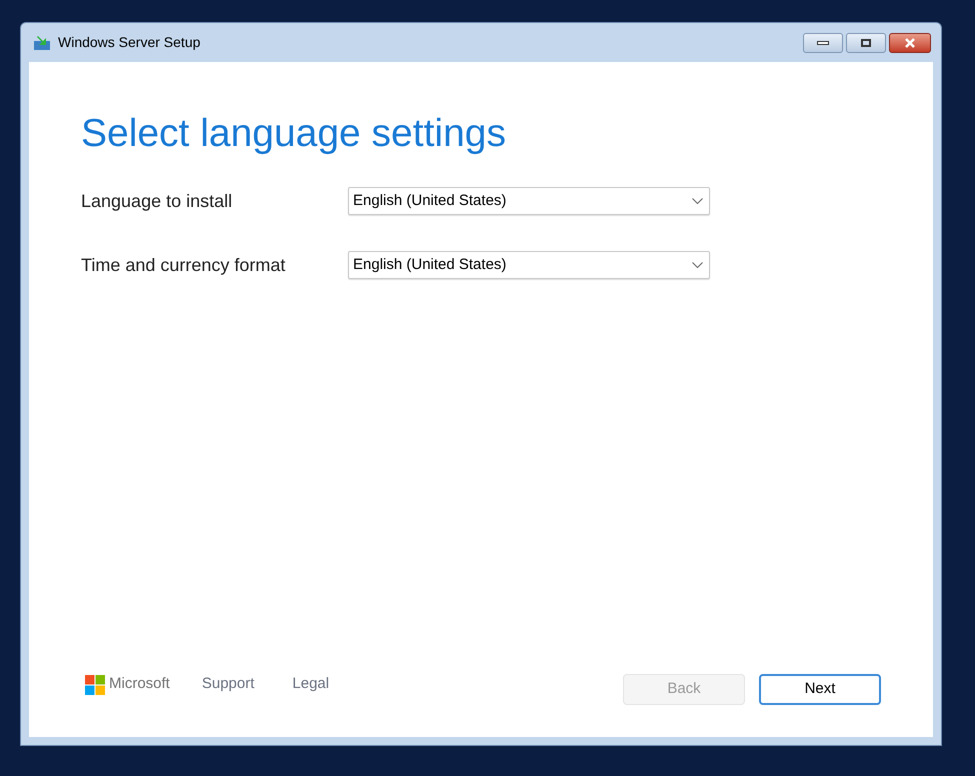 This screenshot has width=975, height=776. I want to click on footer-link: Legal, so click(311, 684).